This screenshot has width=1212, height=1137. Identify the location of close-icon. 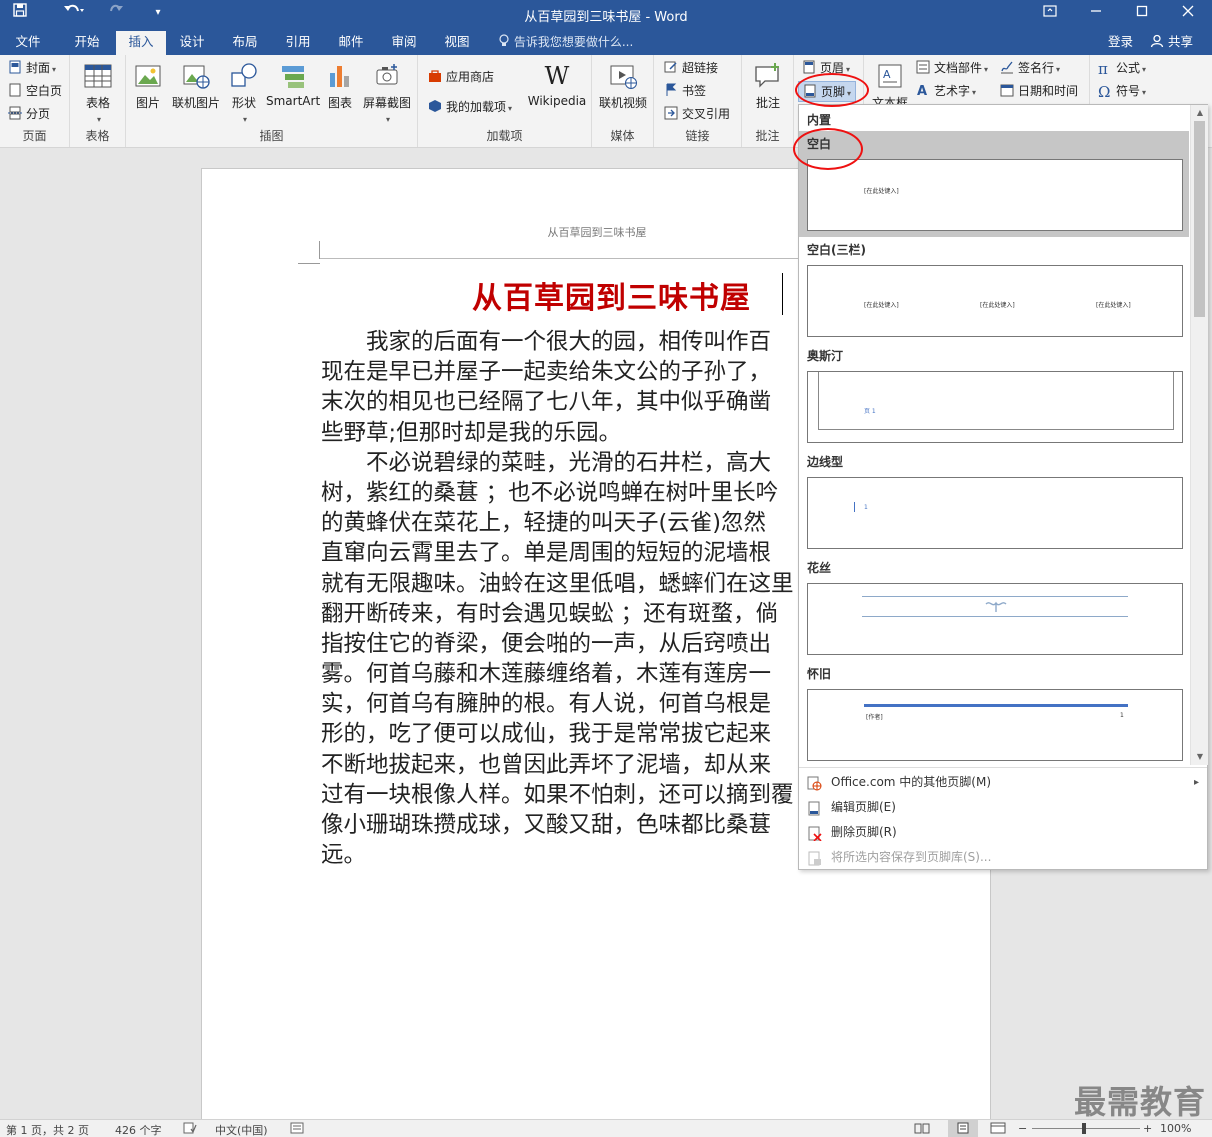
(1188, 13).